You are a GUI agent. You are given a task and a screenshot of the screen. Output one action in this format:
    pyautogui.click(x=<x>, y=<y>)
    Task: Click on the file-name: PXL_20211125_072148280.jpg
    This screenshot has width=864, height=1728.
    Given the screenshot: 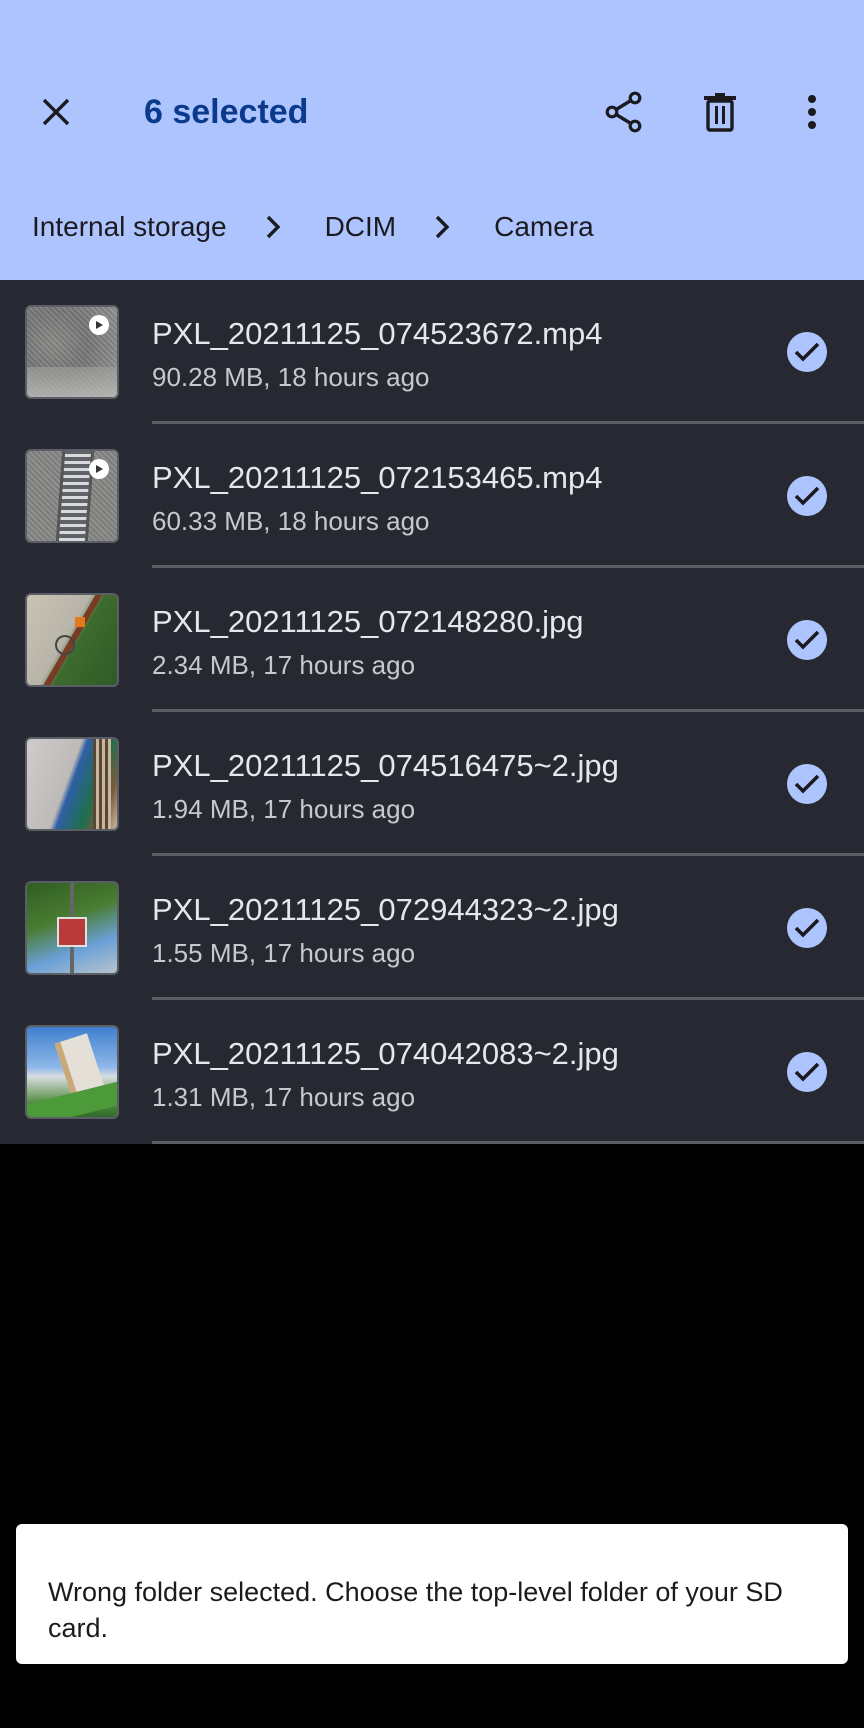 What is the action you would take?
    pyautogui.click(x=368, y=621)
    